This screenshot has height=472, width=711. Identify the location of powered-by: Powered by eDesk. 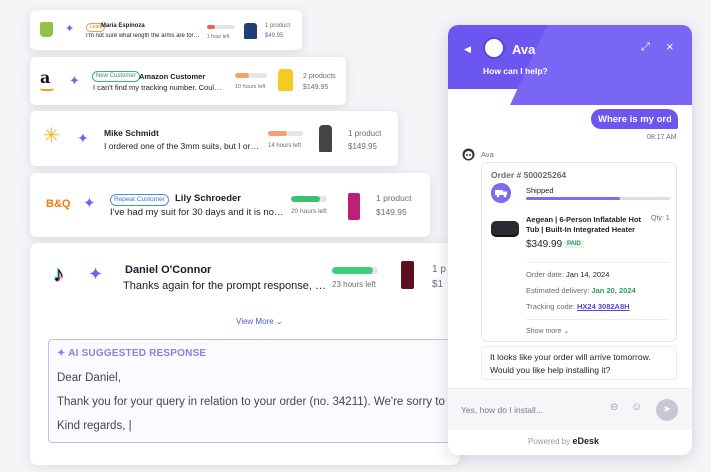
(563, 441).